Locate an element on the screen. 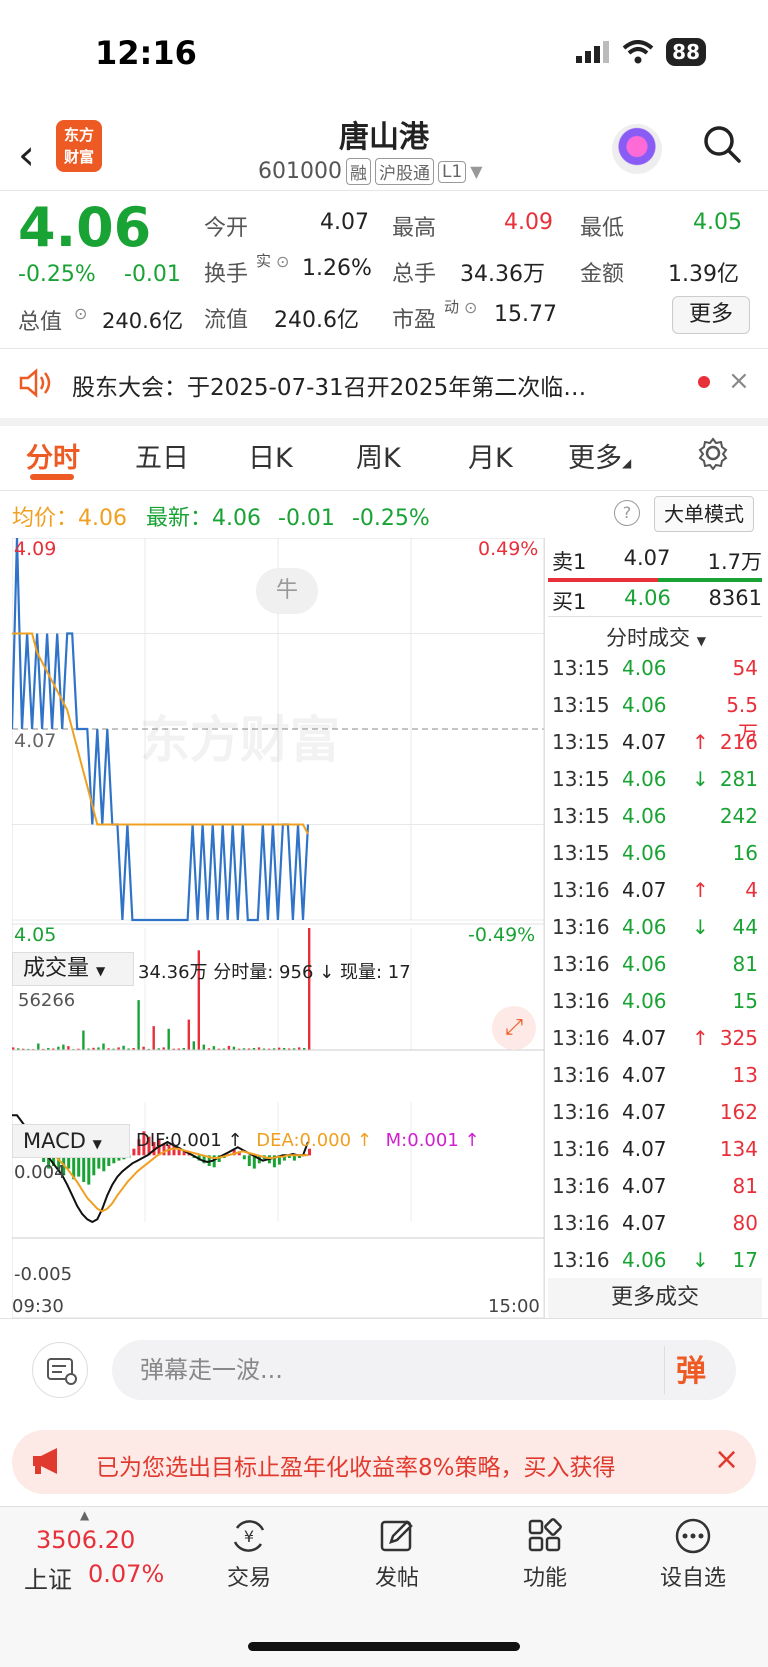 This screenshot has height=1667, width=768. nav-post: 发帖 is located at coordinates (397, 1554).